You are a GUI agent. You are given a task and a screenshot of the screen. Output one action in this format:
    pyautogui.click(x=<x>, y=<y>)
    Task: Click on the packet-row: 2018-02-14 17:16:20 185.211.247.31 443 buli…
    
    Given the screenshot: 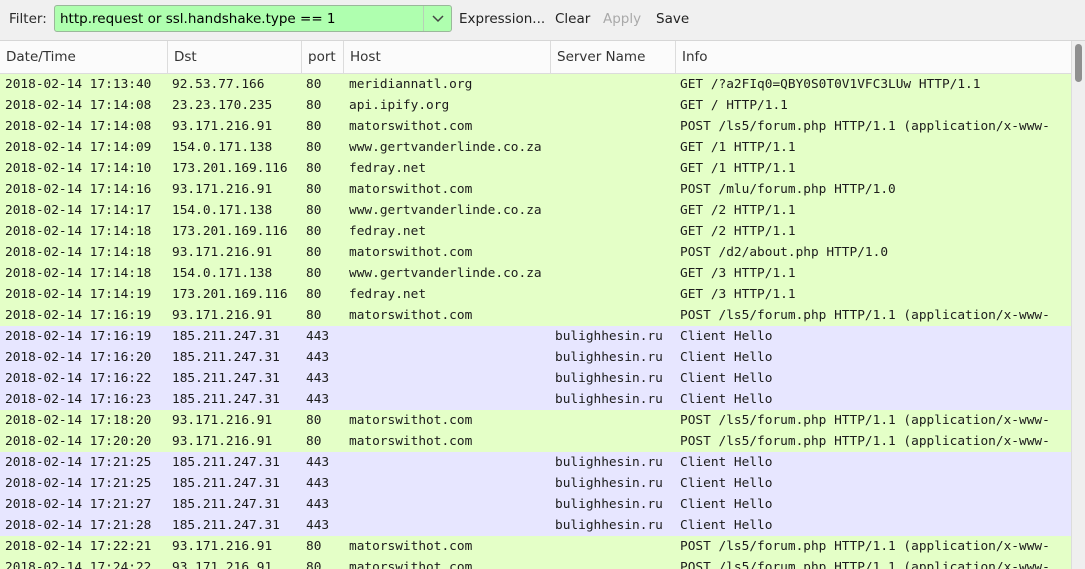 What is the action you would take?
    pyautogui.click(x=535, y=357)
    